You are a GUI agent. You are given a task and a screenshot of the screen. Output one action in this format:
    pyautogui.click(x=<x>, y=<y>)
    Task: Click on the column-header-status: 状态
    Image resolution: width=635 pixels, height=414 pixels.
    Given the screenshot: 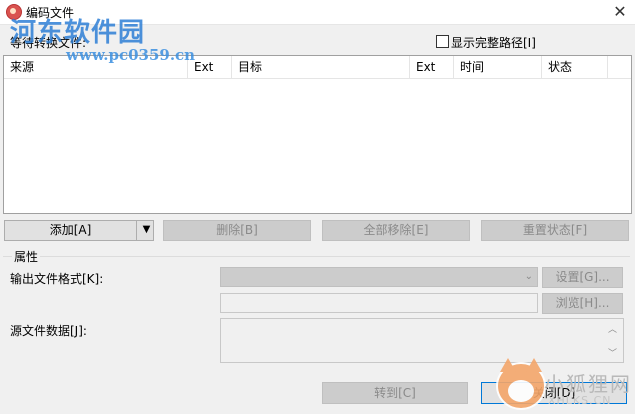 What is the action you would take?
    pyautogui.click(x=575, y=67)
    